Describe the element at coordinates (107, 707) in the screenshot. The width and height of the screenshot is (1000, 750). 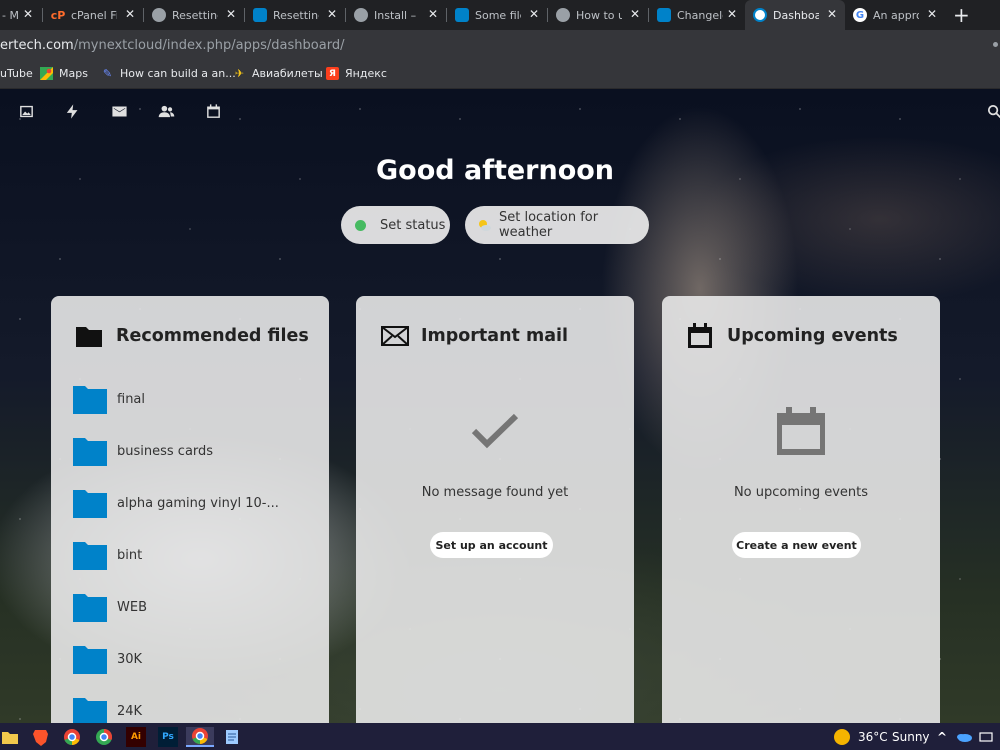
I see `file-item: 24K` at that location.